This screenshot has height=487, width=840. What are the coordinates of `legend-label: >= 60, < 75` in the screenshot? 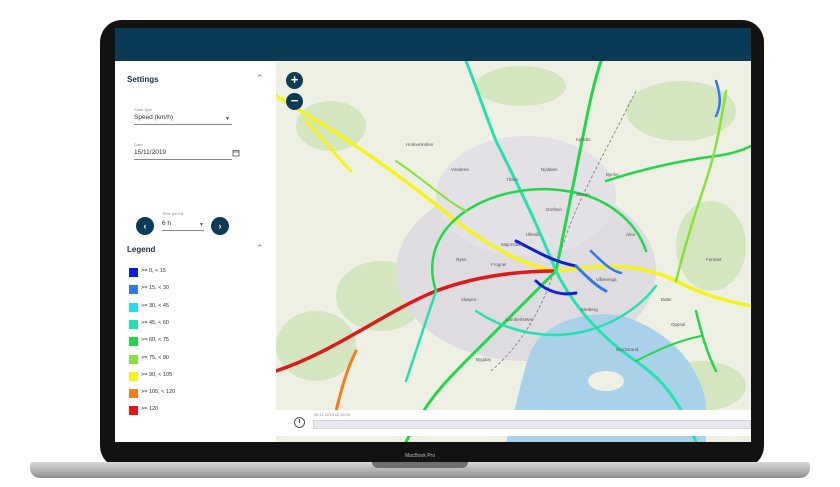 It's located at (155, 340).